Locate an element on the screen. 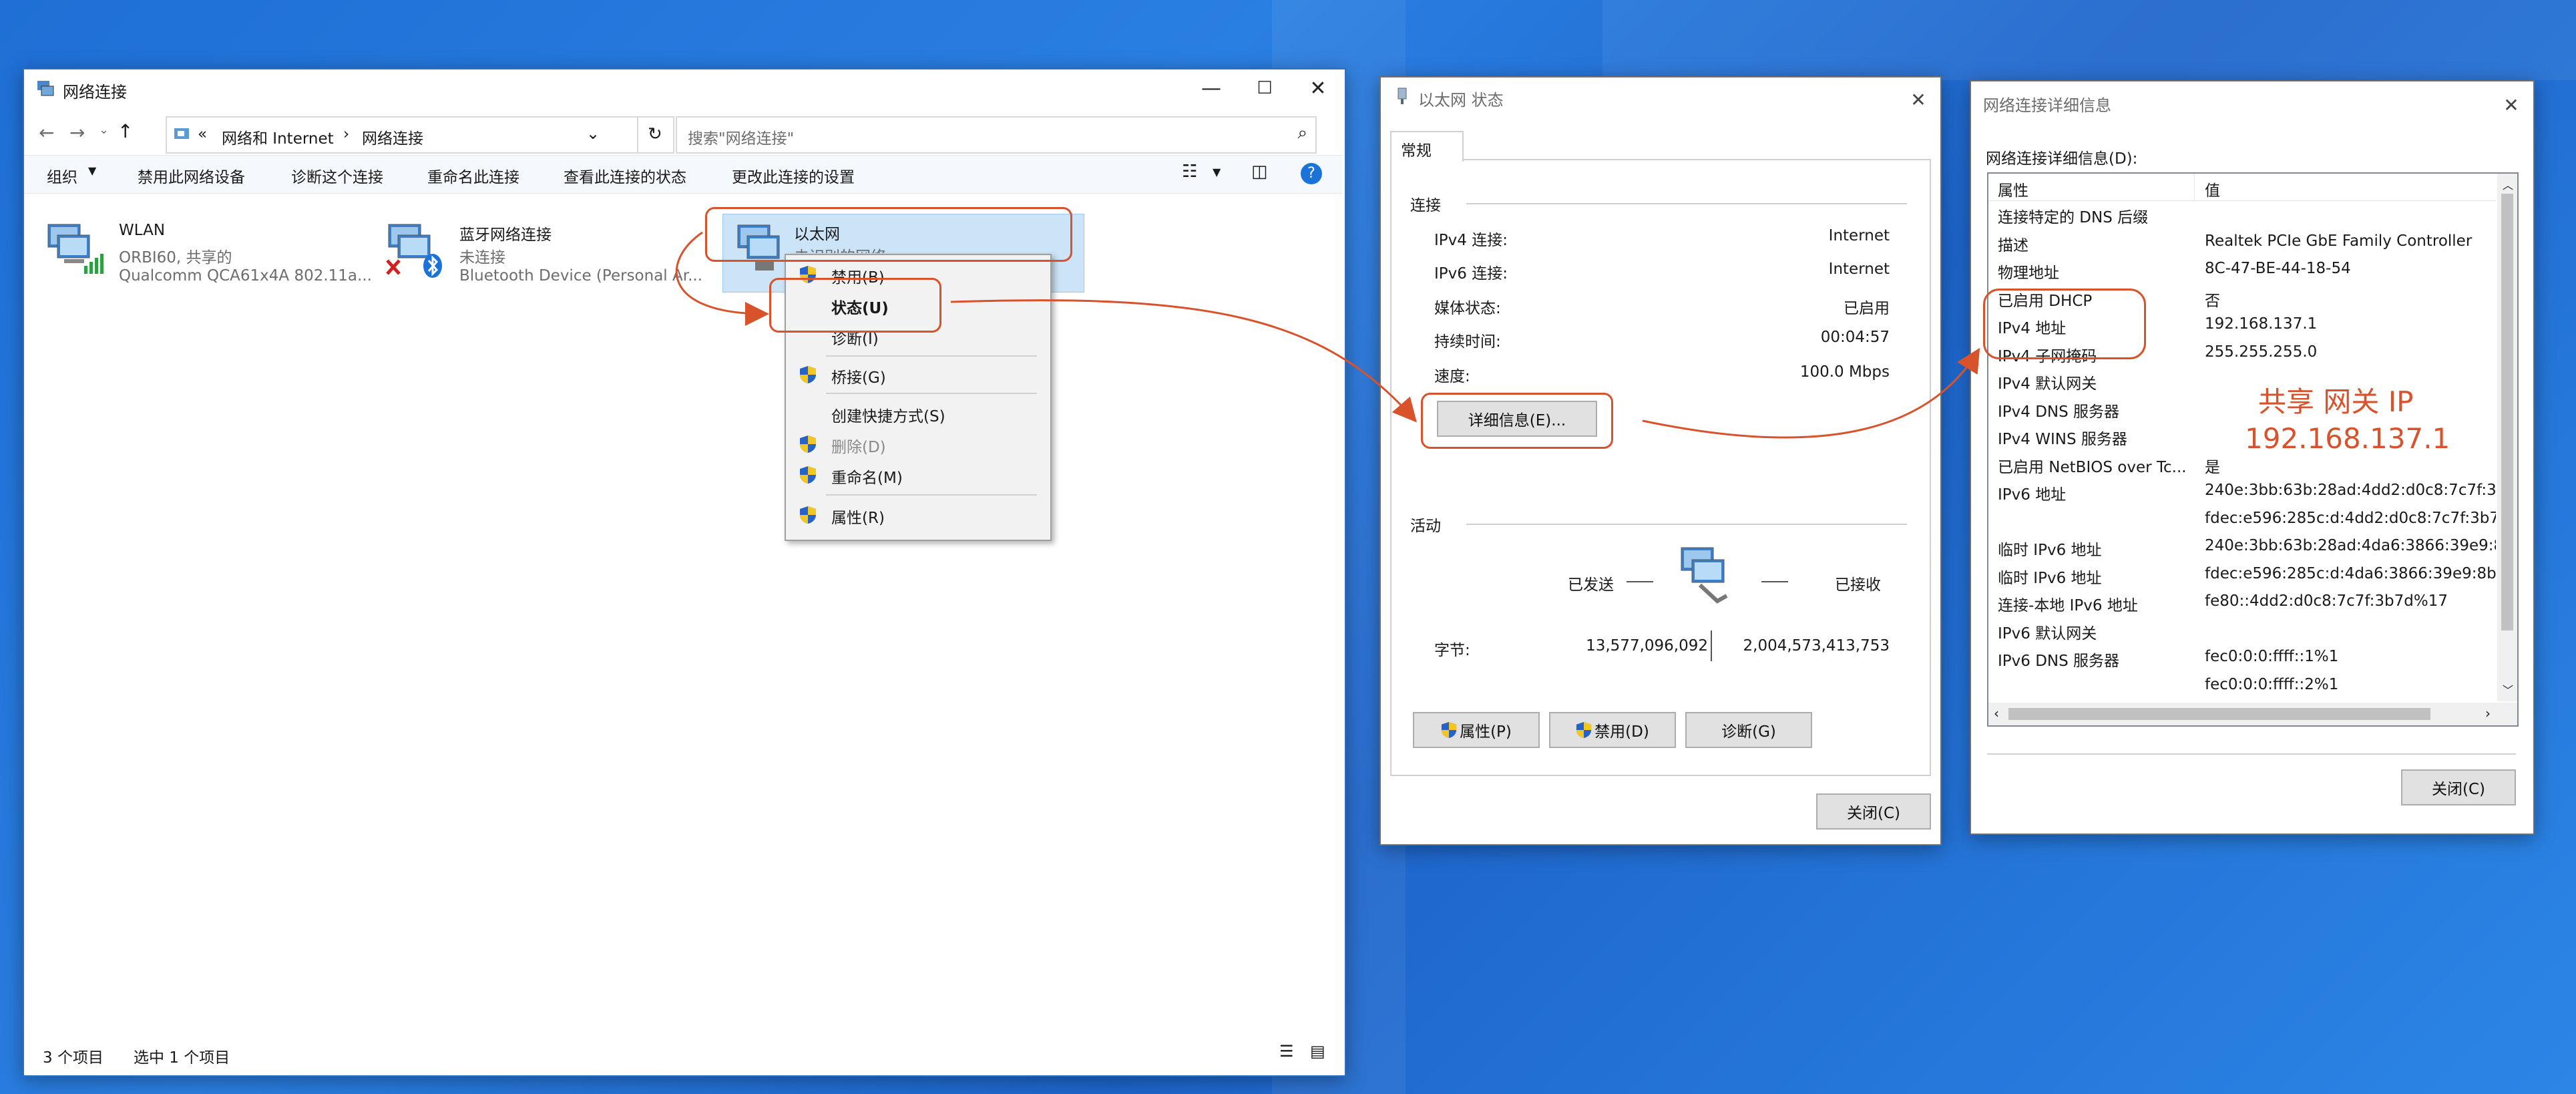 The image size is (2576, 1094). annotation-arrows is located at coordinates (1327, 335).